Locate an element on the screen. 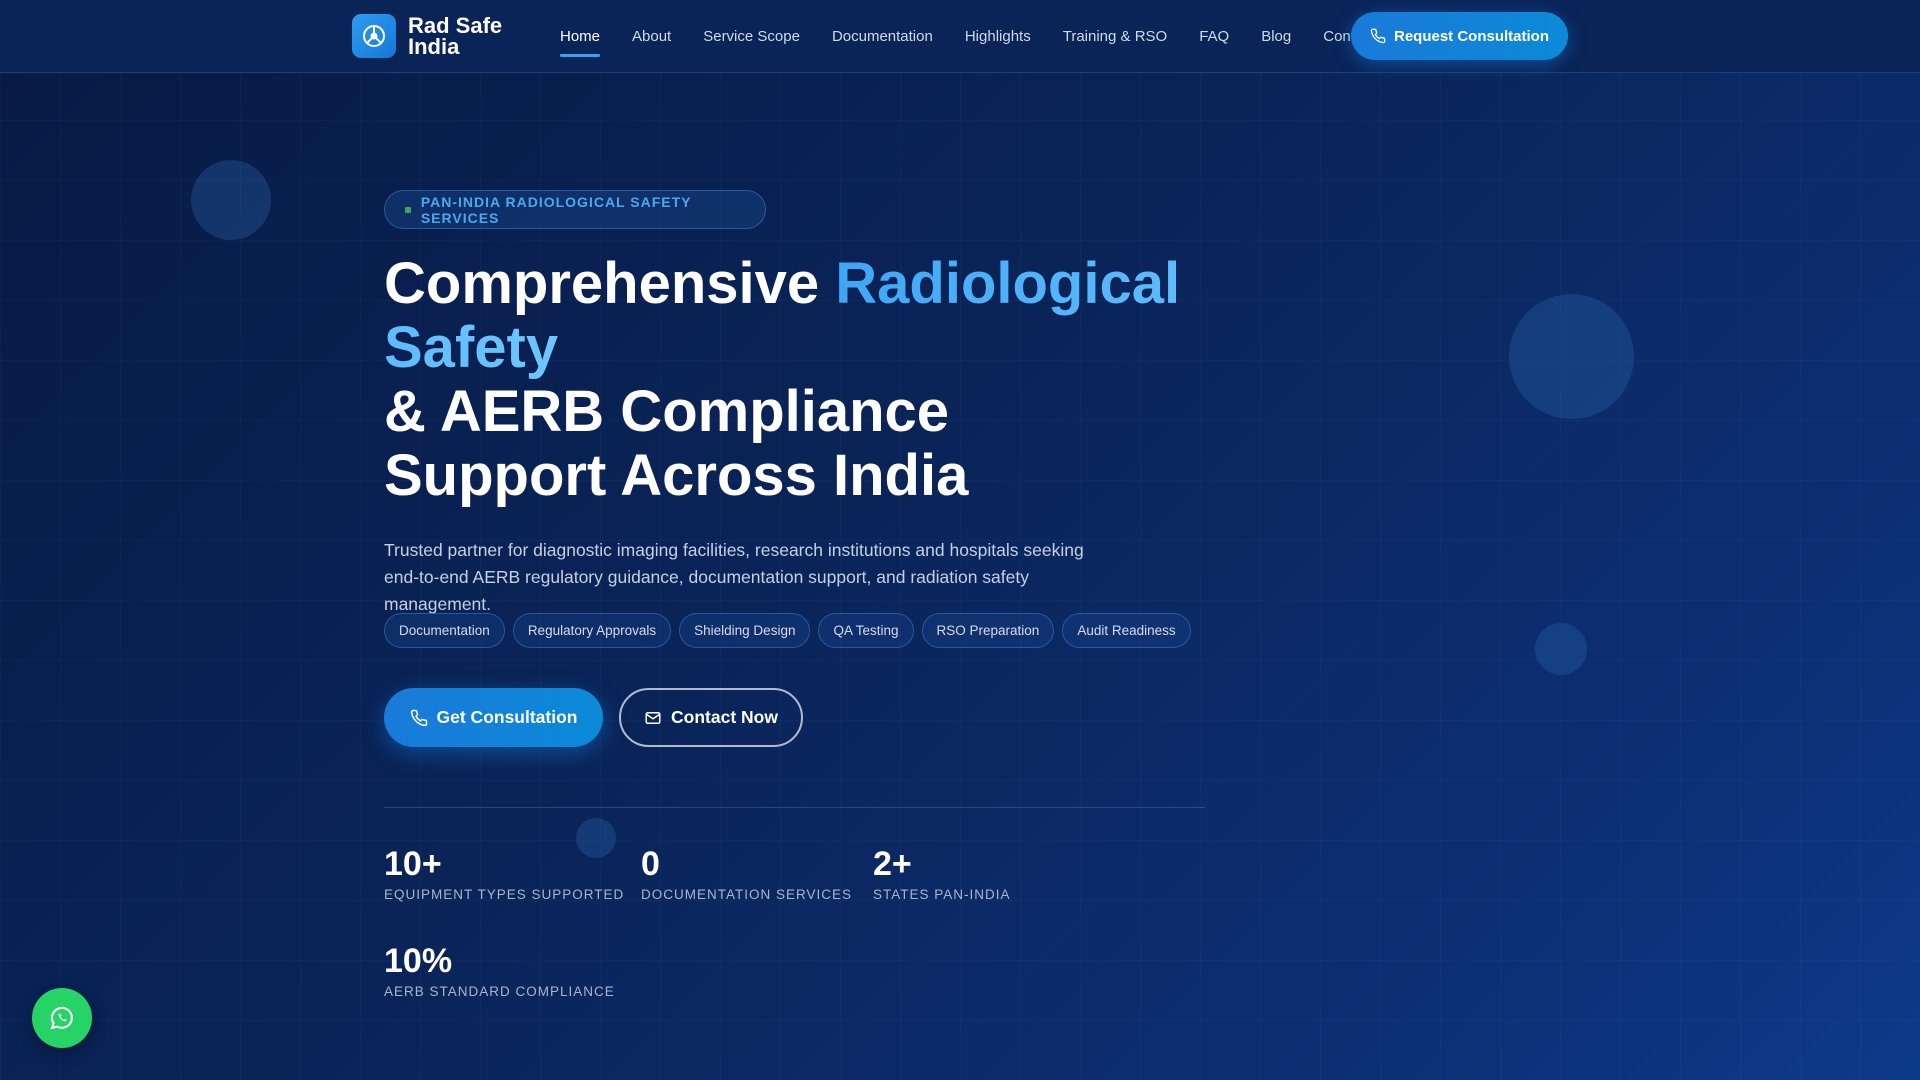  stat-label: EQUIPMENT TYPES SUPPORTED is located at coordinates (504, 894).